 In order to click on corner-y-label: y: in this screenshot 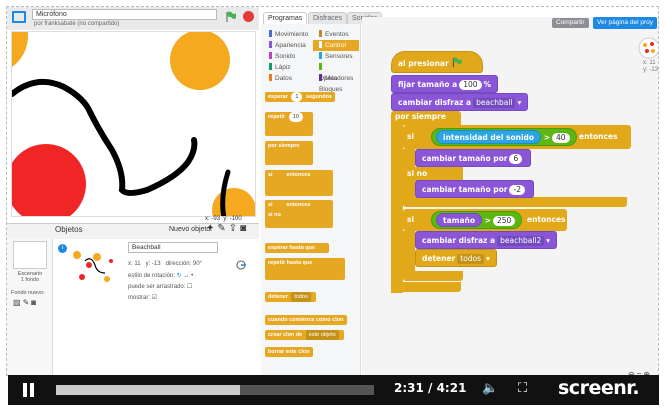, I will do `click(645, 70)`.